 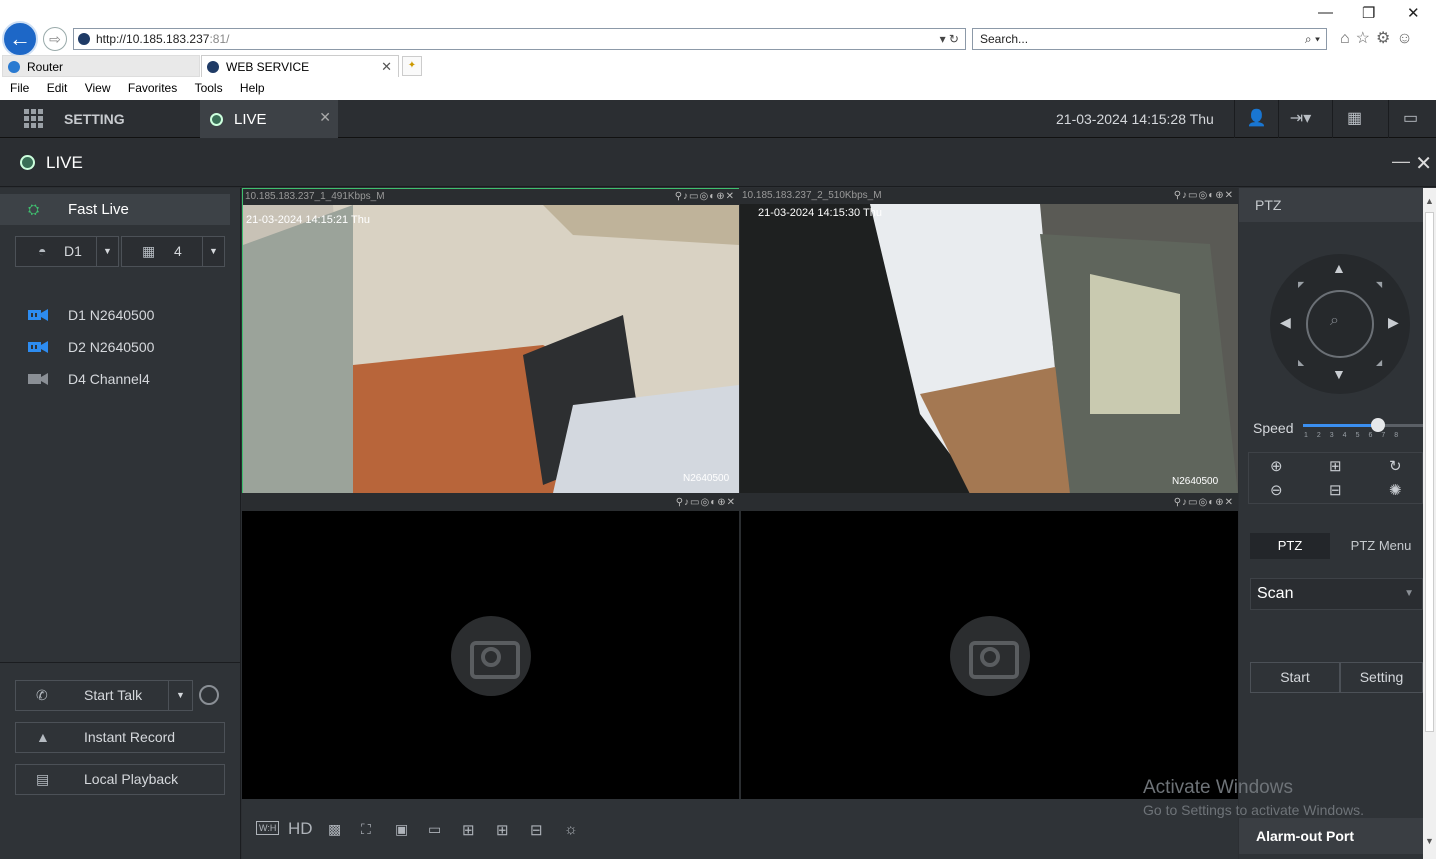 What do you see at coordinates (38, 347) in the screenshot?
I see `camera-icon` at bounding box center [38, 347].